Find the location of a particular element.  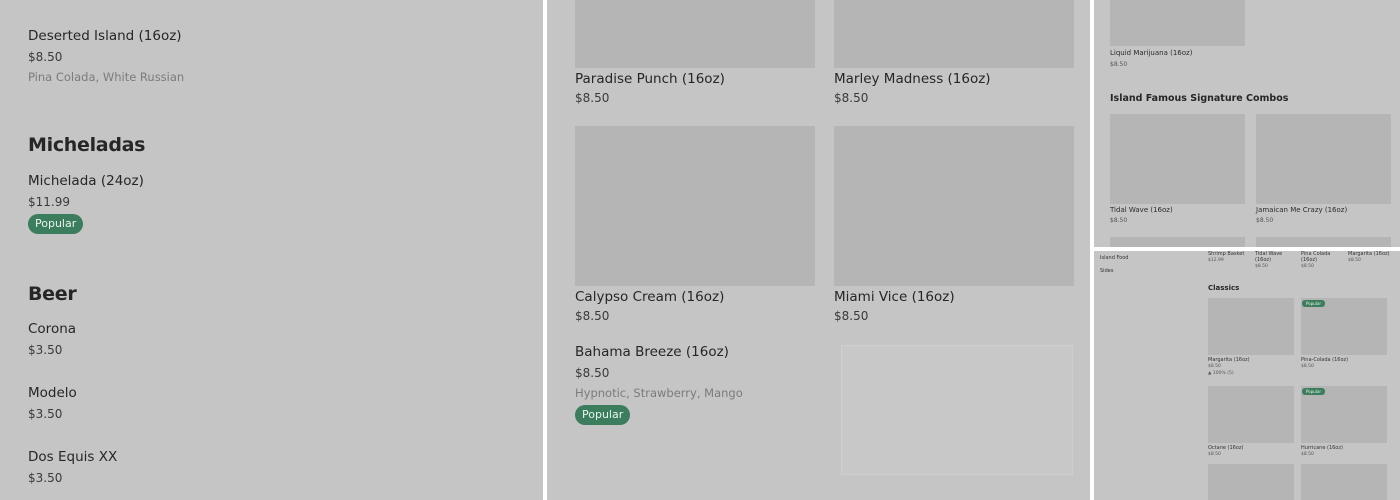

item-name: Modelo is located at coordinates (52, 393).